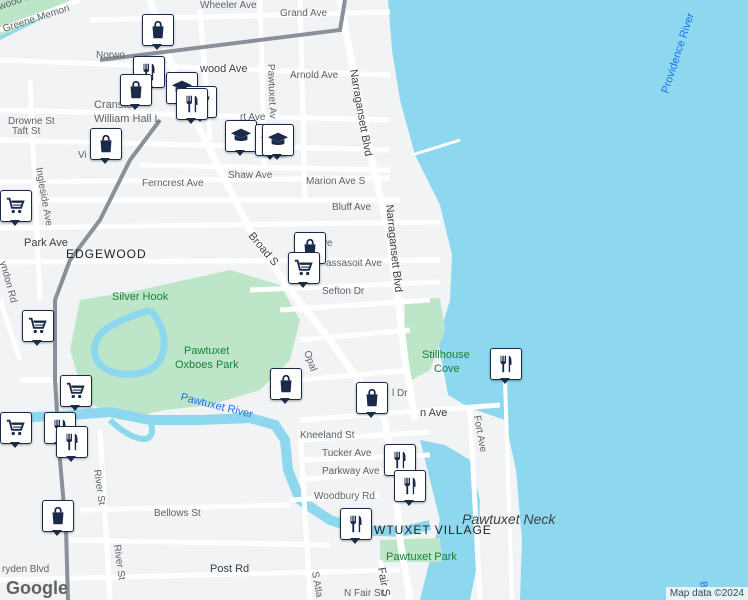 This screenshot has height=600, width=748. What do you see at coordinates (336, 181) in the screenshot?
I see `marion-ave-label: Marion Ave S` at bounding box center [336, 181].